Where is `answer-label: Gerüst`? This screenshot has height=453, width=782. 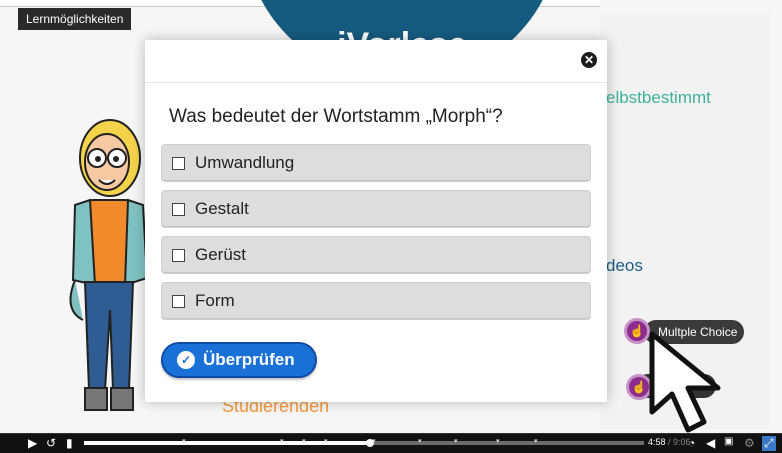 answer-label: Gerüst is located at coordinates (221, 254).